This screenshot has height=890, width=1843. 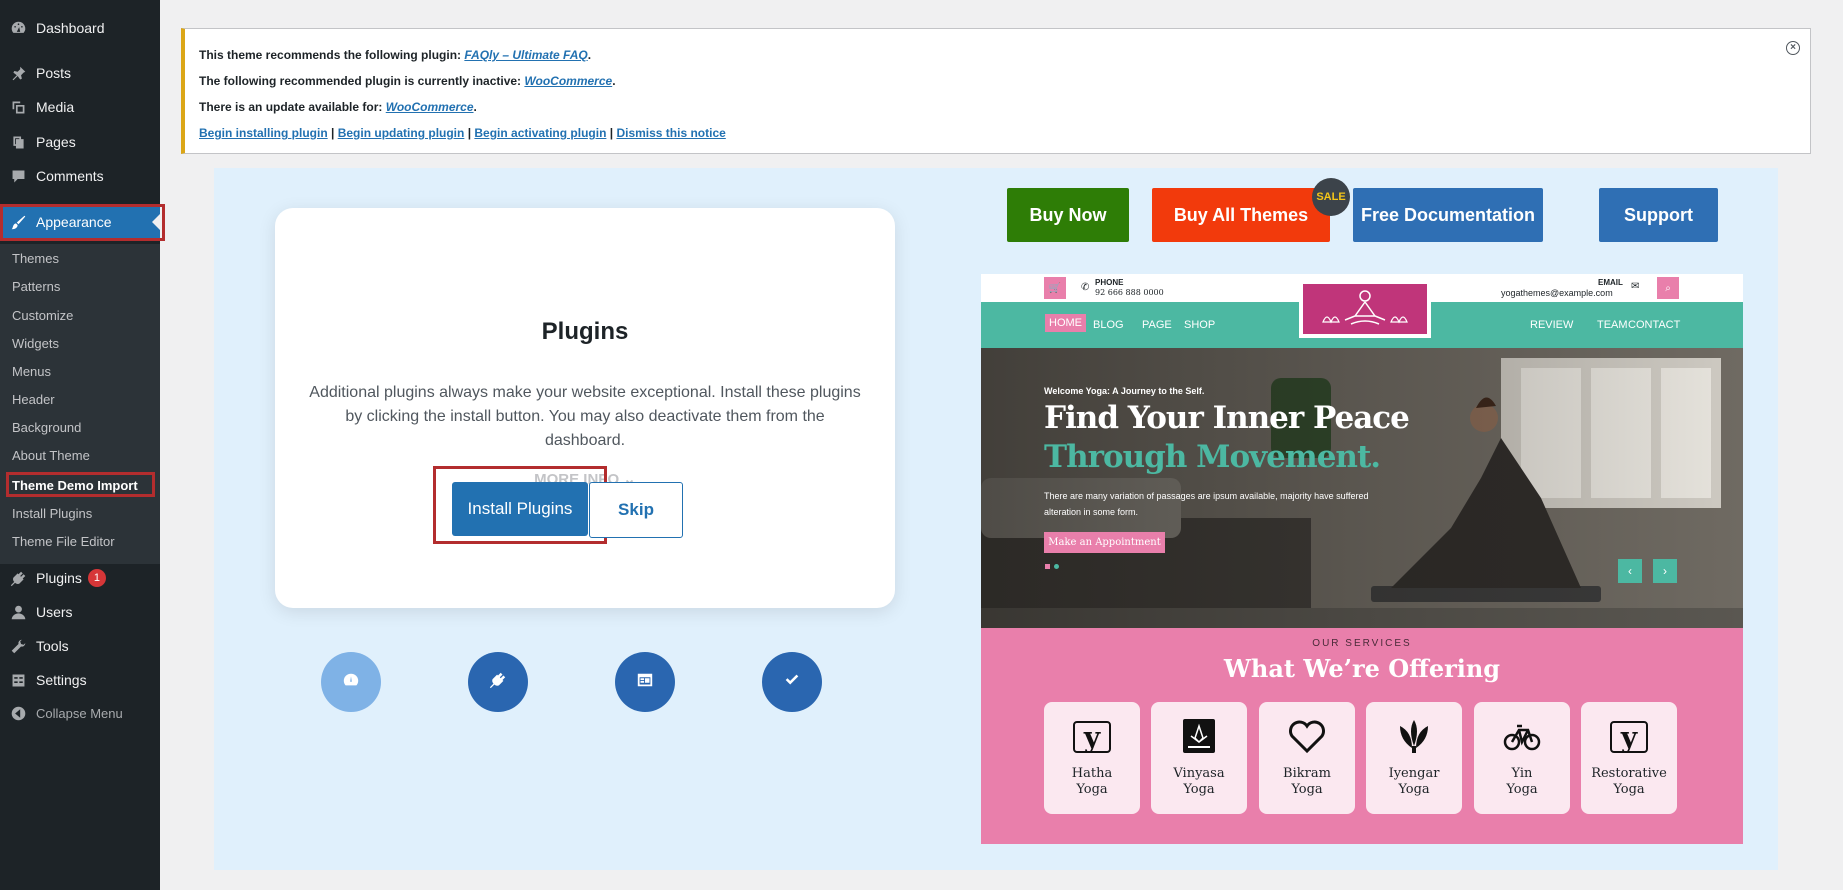 I want to click on menu-dashboard: Dashboard, so click(x=80, y=28).